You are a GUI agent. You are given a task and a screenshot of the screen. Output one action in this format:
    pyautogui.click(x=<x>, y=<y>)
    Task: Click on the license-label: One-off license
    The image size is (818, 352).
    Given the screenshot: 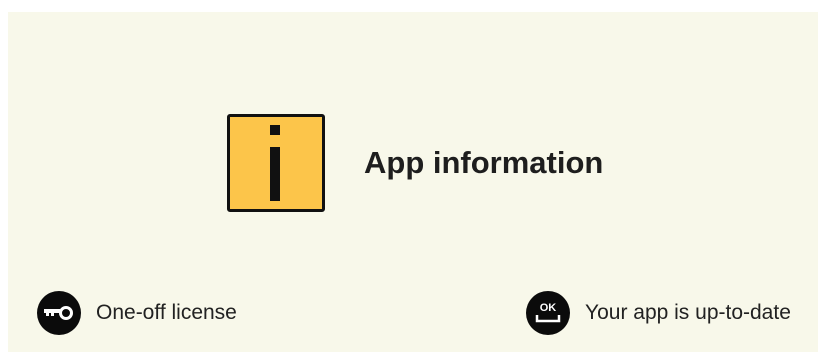 What is the action you would take?
    pyautogui.click(x=166, y=312)
    